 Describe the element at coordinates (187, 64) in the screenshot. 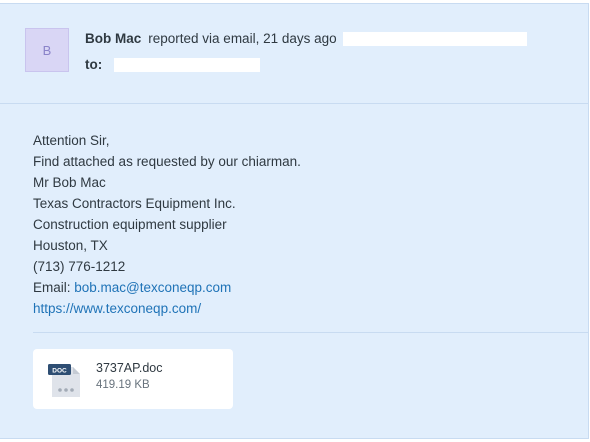

I see `redacted-recipient` at that location.